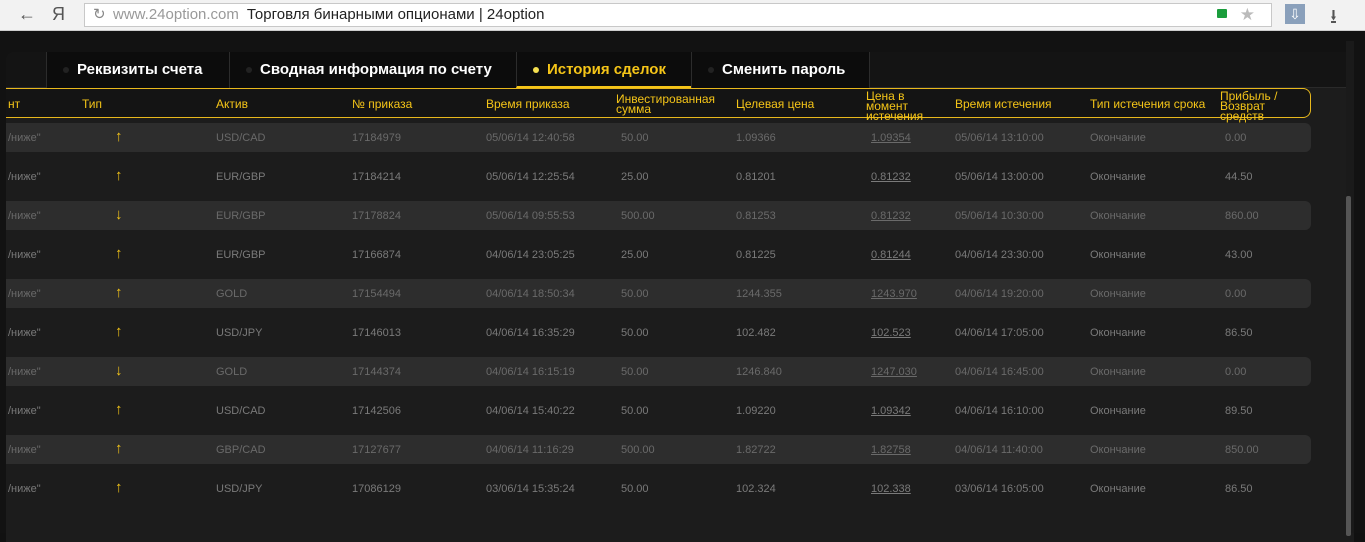 The width and height of the screenshot is (1365, 542). What do you see at coordinates (1147, 104) in the screenshot?
I see `col-header-expiry-type: Тип истечения срока` at bounding box center [1147, 104].